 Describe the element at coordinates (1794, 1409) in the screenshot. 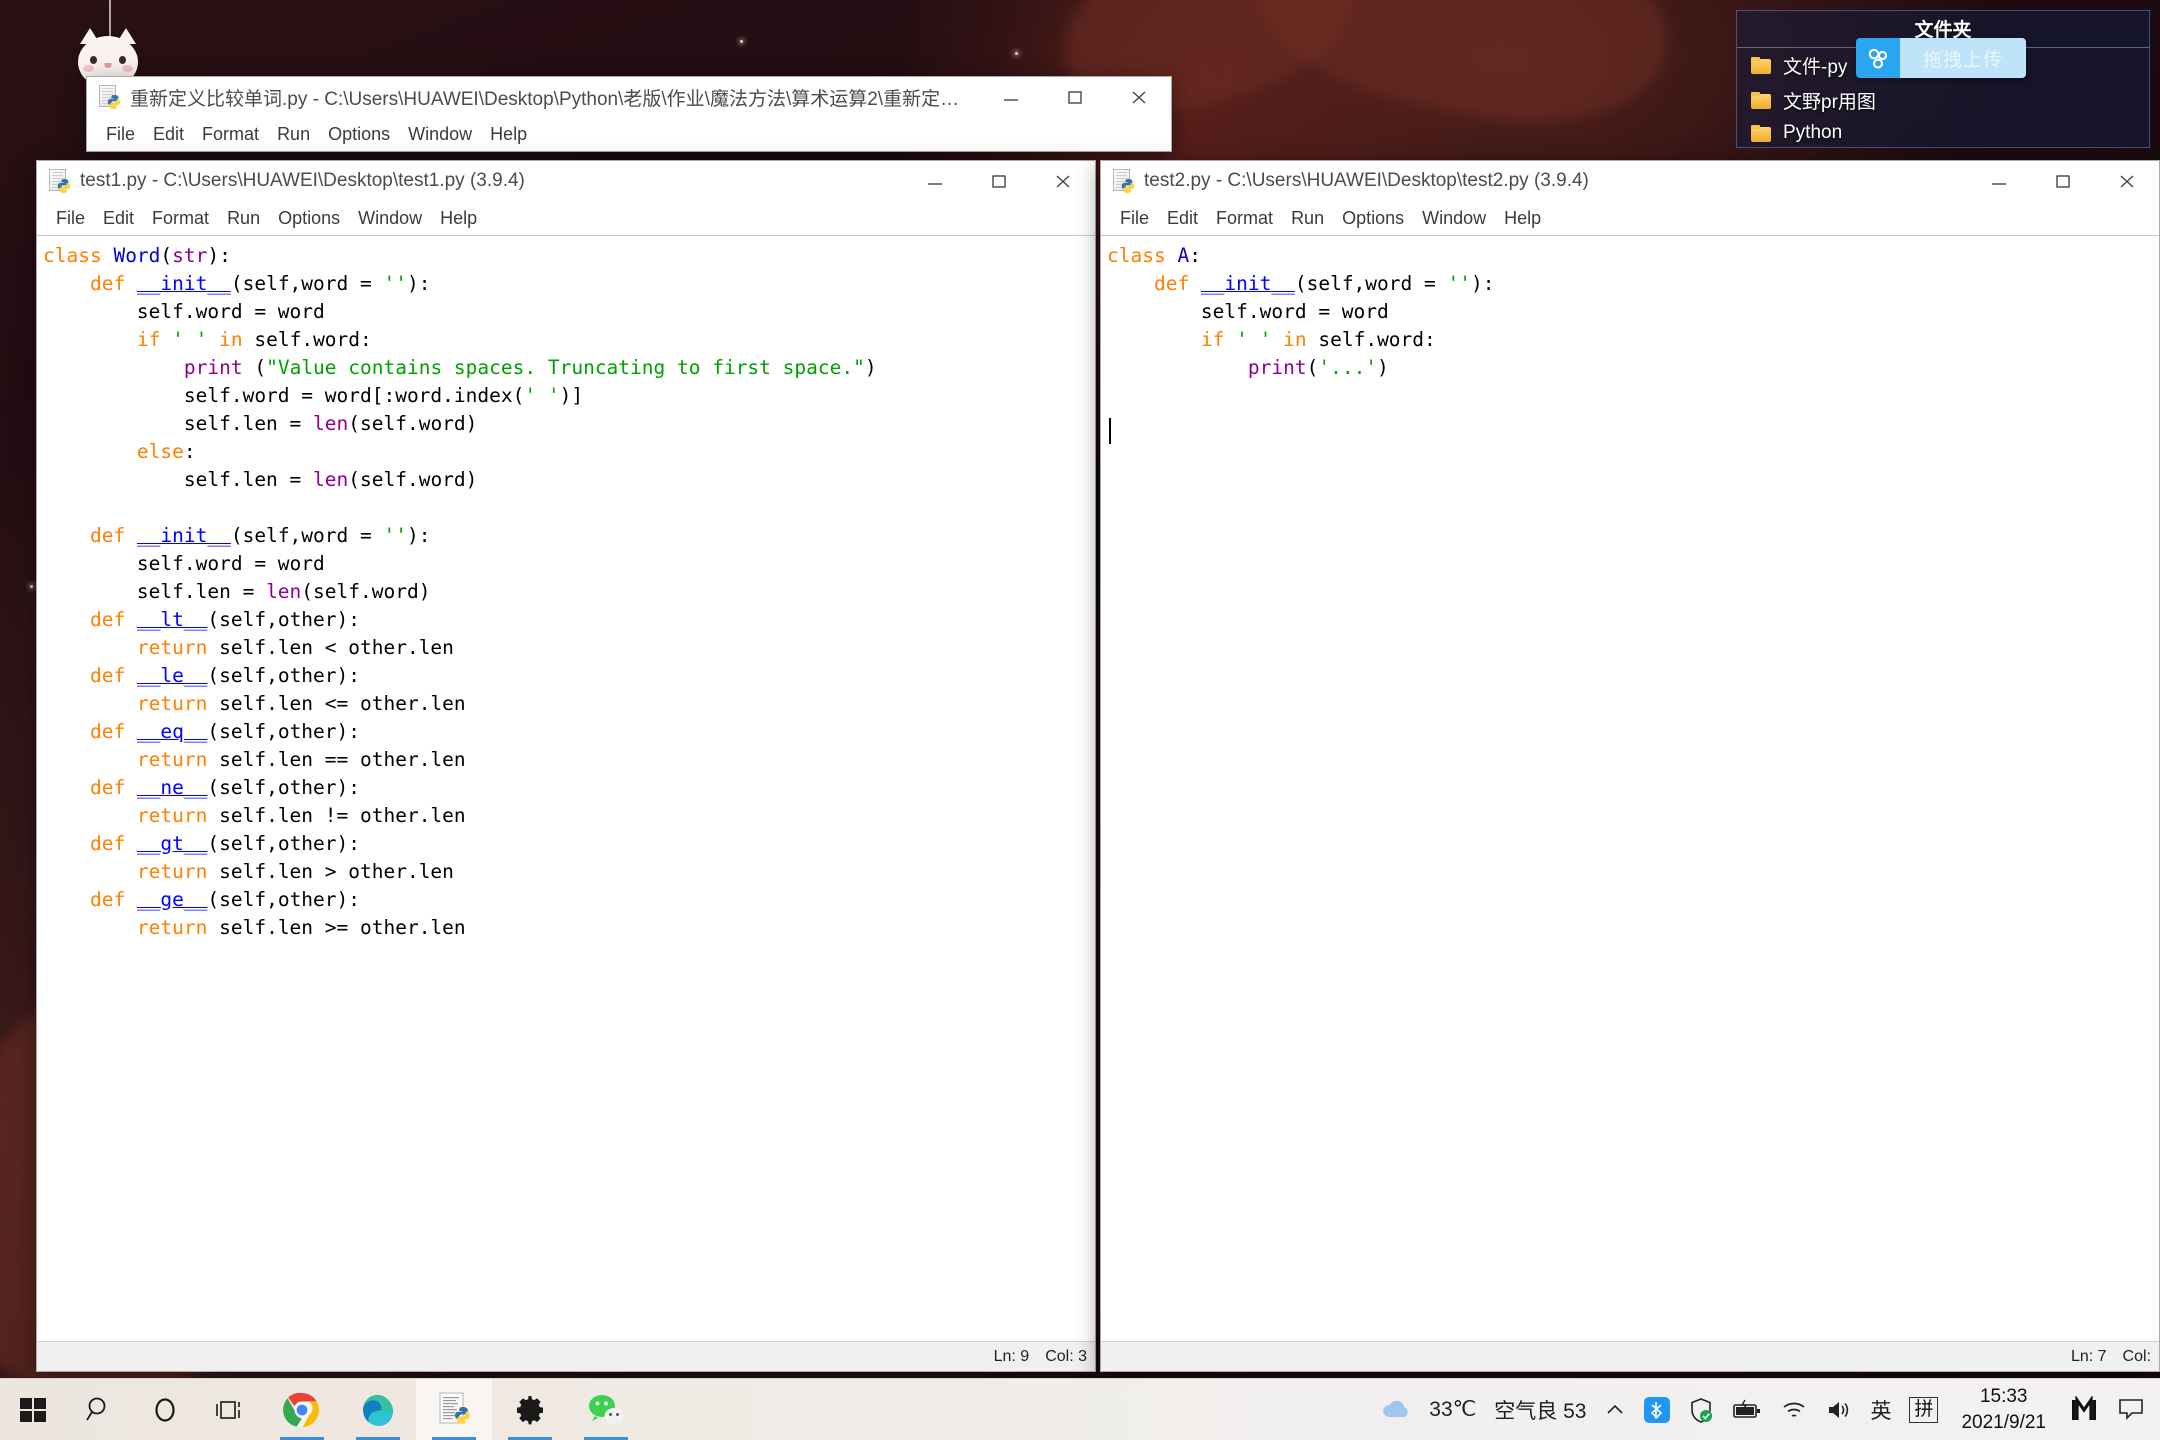

I see `wifi-icon` at that location.